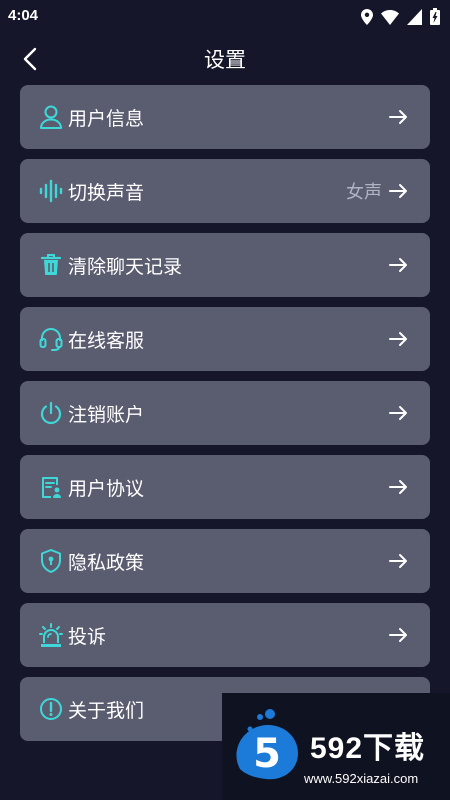 The image size is (450, 800). Describe the element at coordinates (414, 19) in the screenshot. I see `signal-icon` at that location.